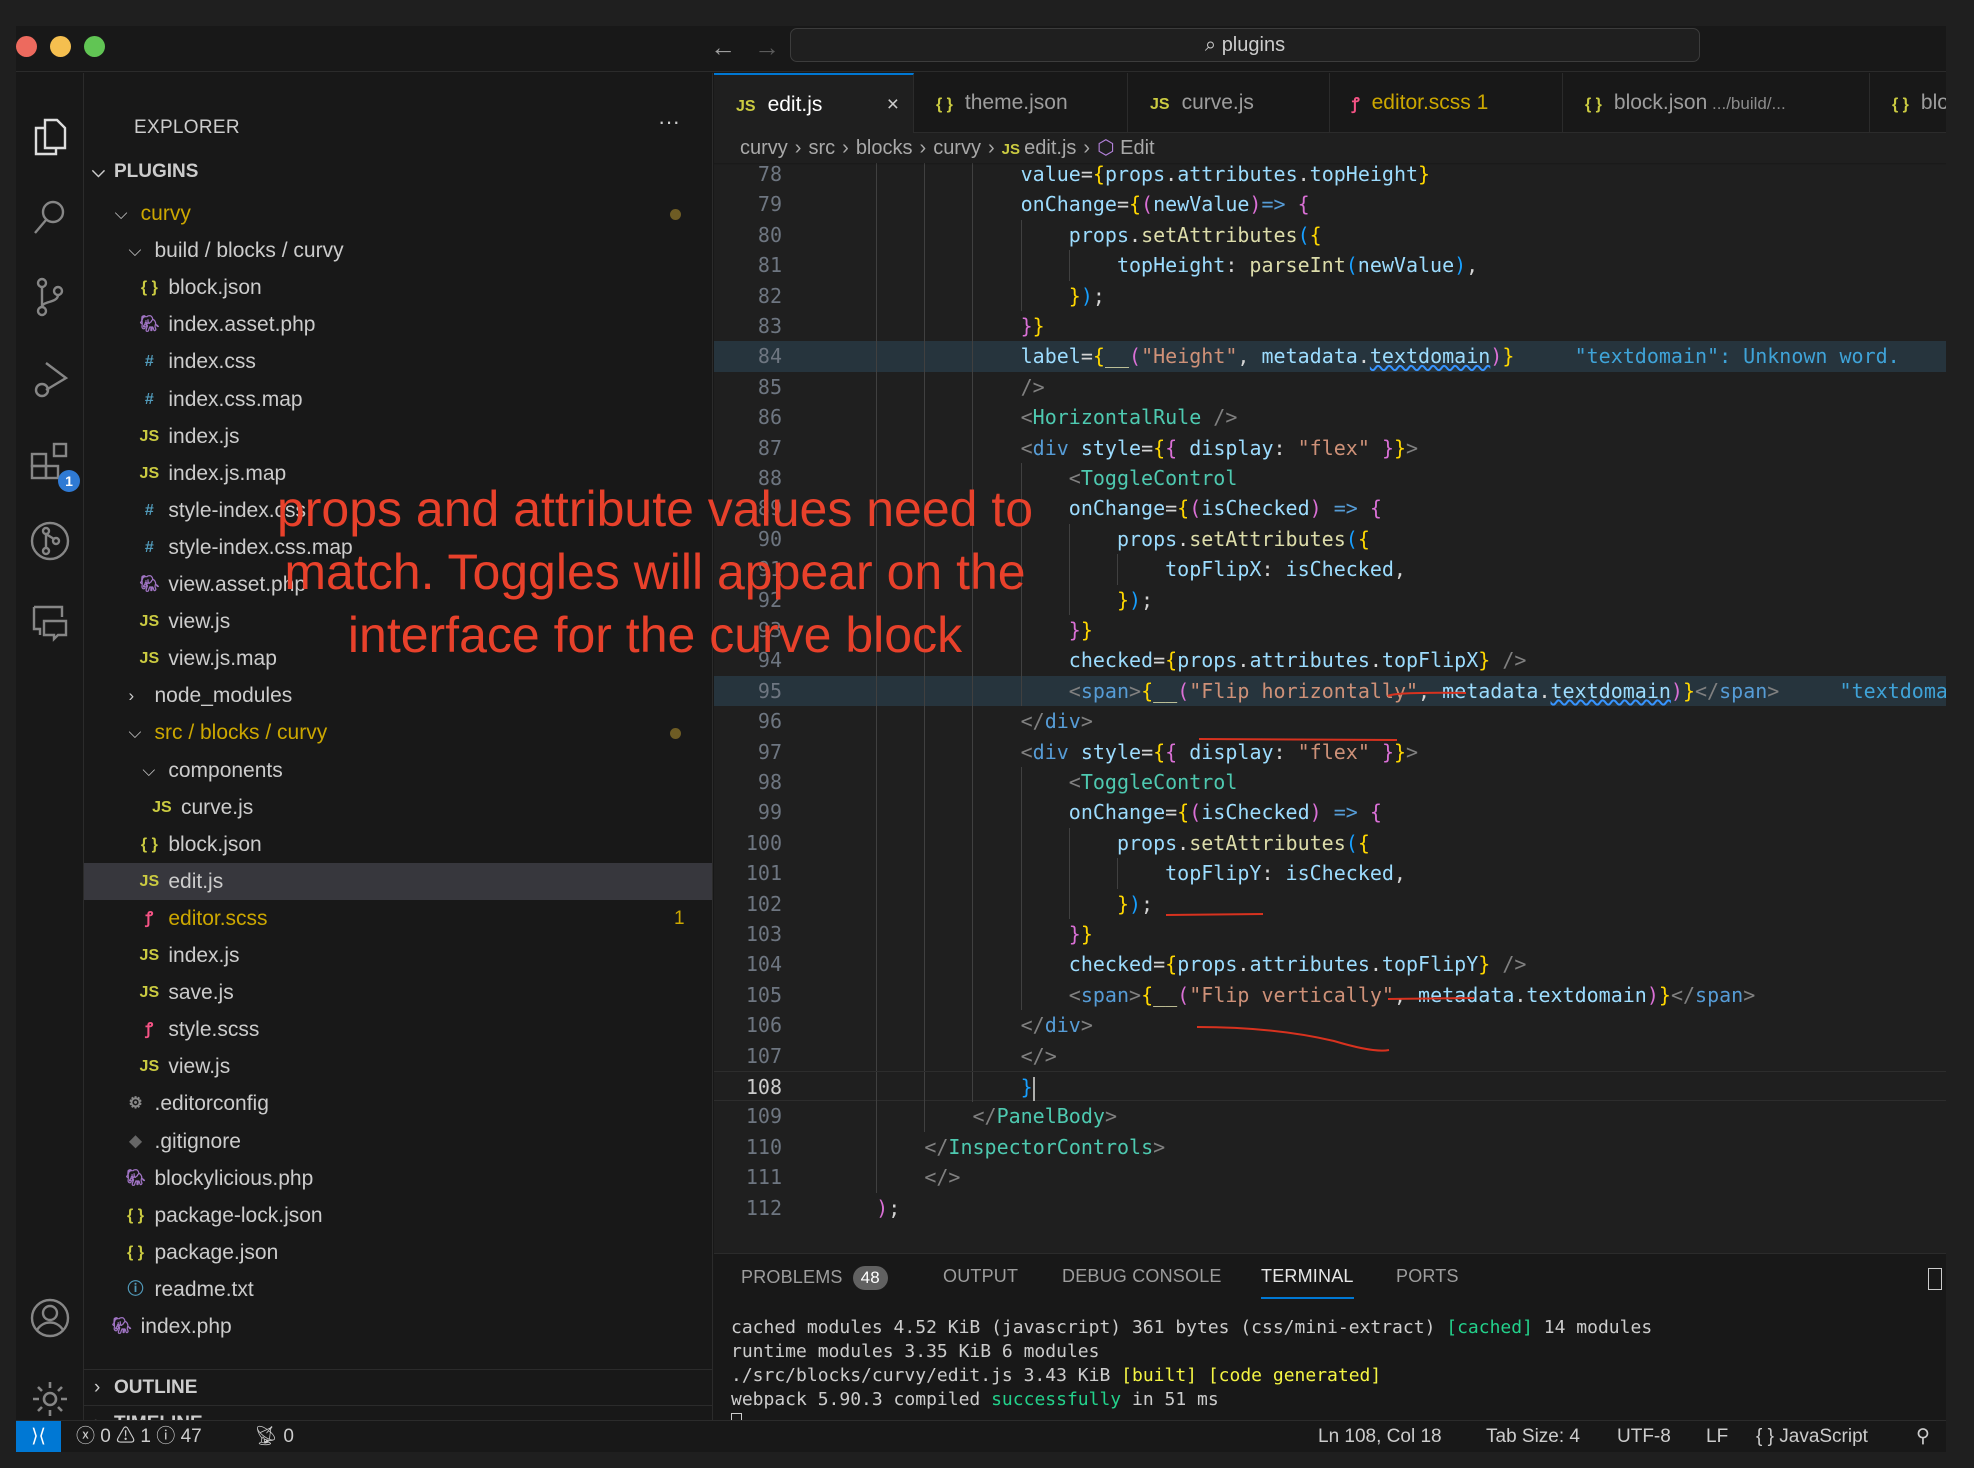 The image size is (1974, 1468). What do you see at coordinates (1171, 964) in the screenshot?
I see `code-token: {` at bounding box center [1171, 964].